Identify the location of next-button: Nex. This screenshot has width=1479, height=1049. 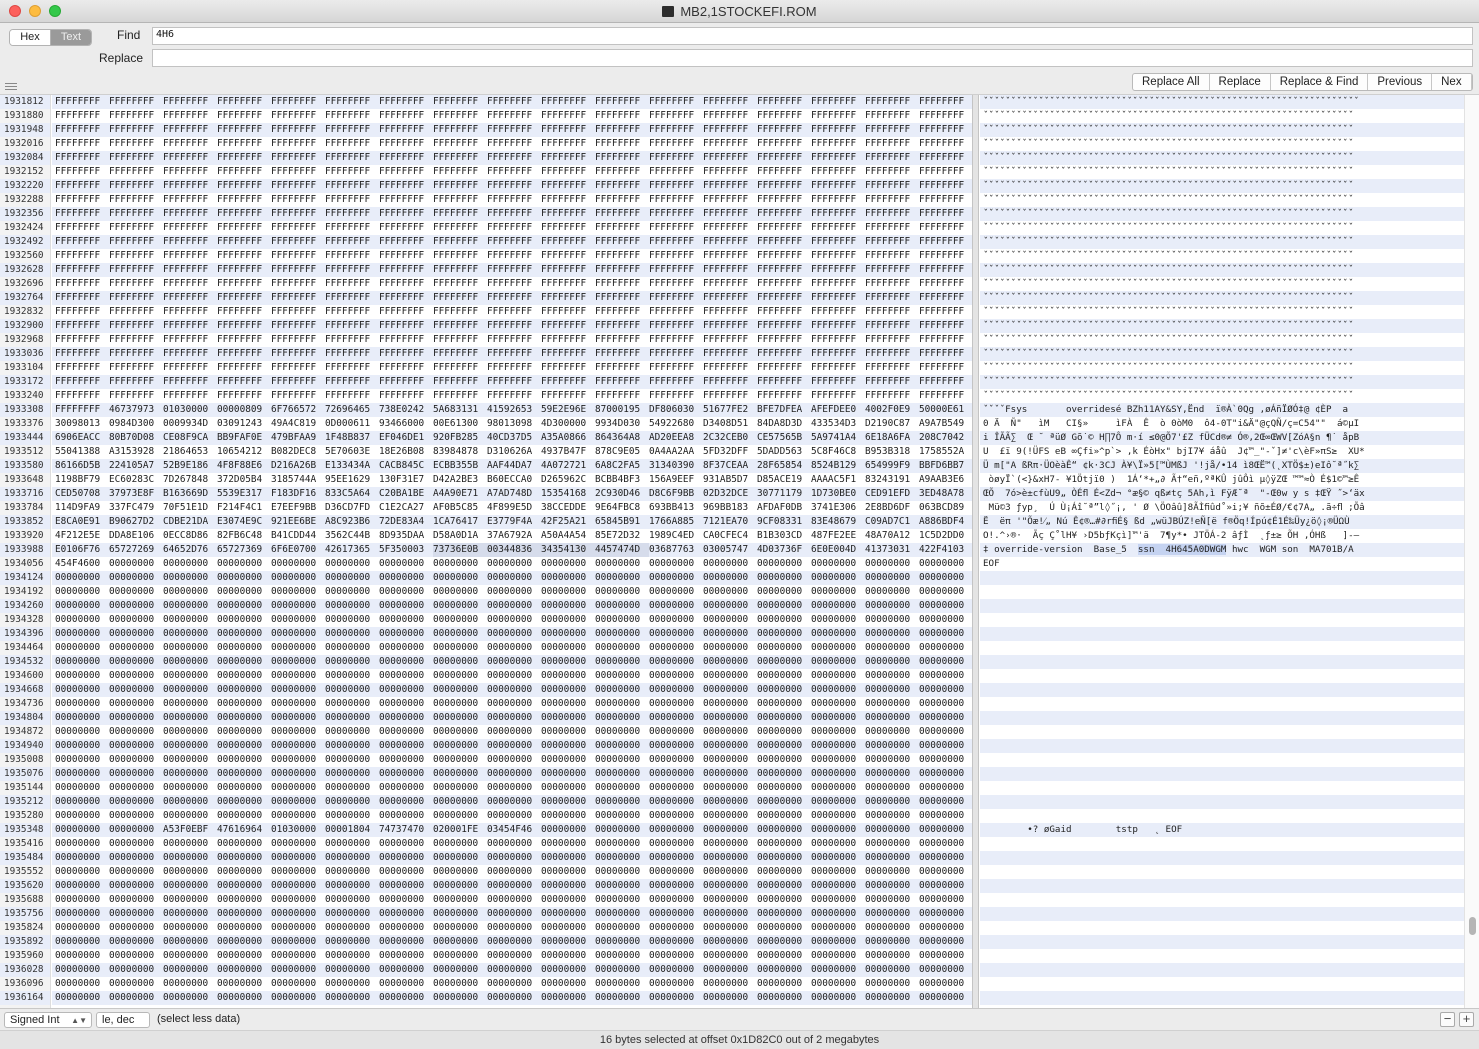
(1452, 82).